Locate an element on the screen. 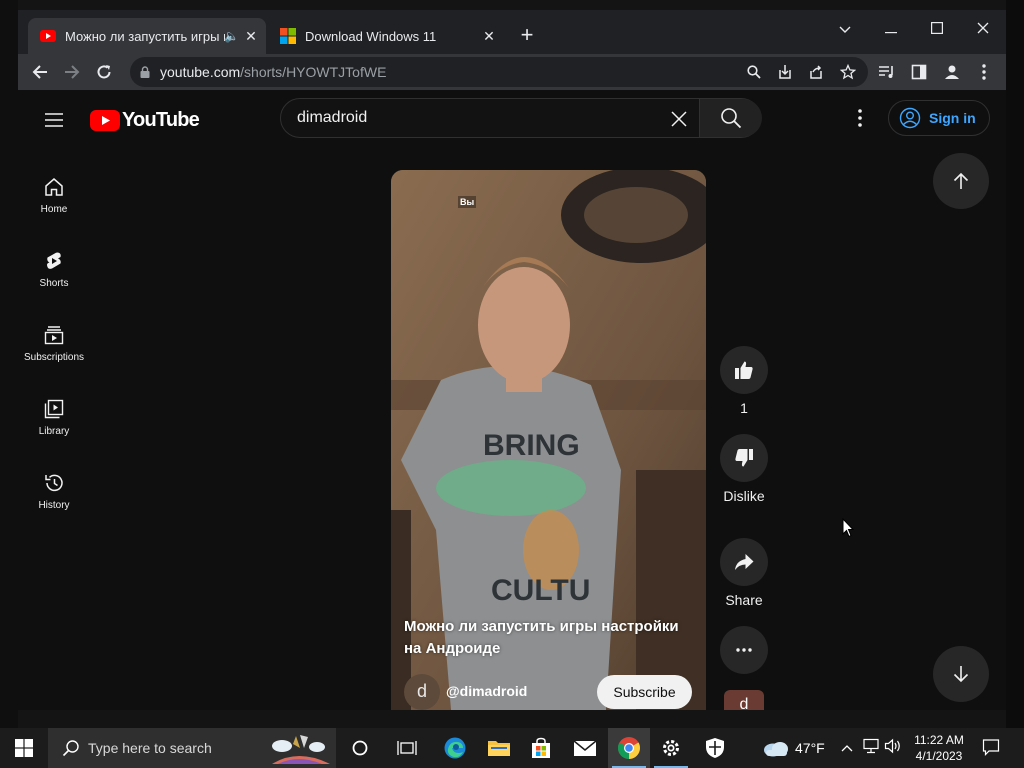 This screenshot has height=768, width=1024. settings-app-button is located at coordinates (671, 748).